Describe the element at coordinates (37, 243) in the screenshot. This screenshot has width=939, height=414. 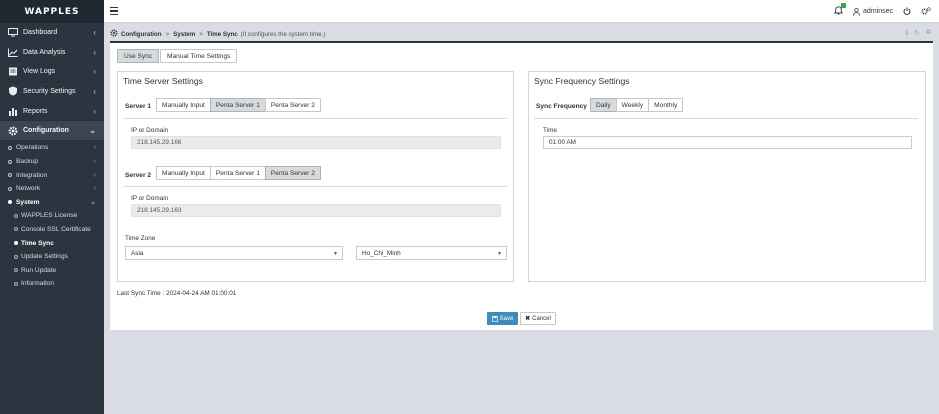
I see `sidebar-leaf-label: Time Sync` at that location.